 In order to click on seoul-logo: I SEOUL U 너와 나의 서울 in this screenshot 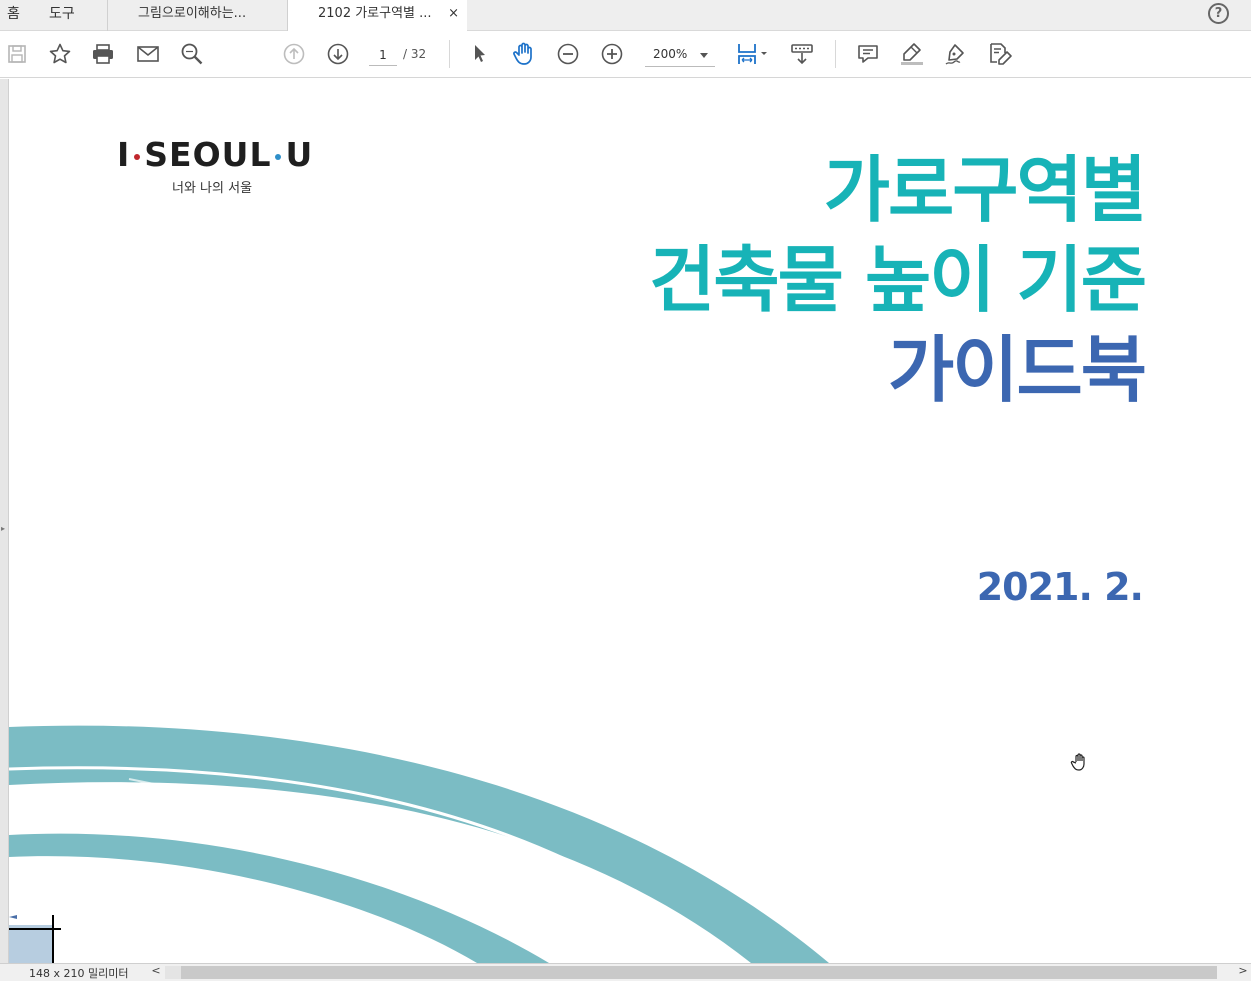, I will do `click(215, 165)`.